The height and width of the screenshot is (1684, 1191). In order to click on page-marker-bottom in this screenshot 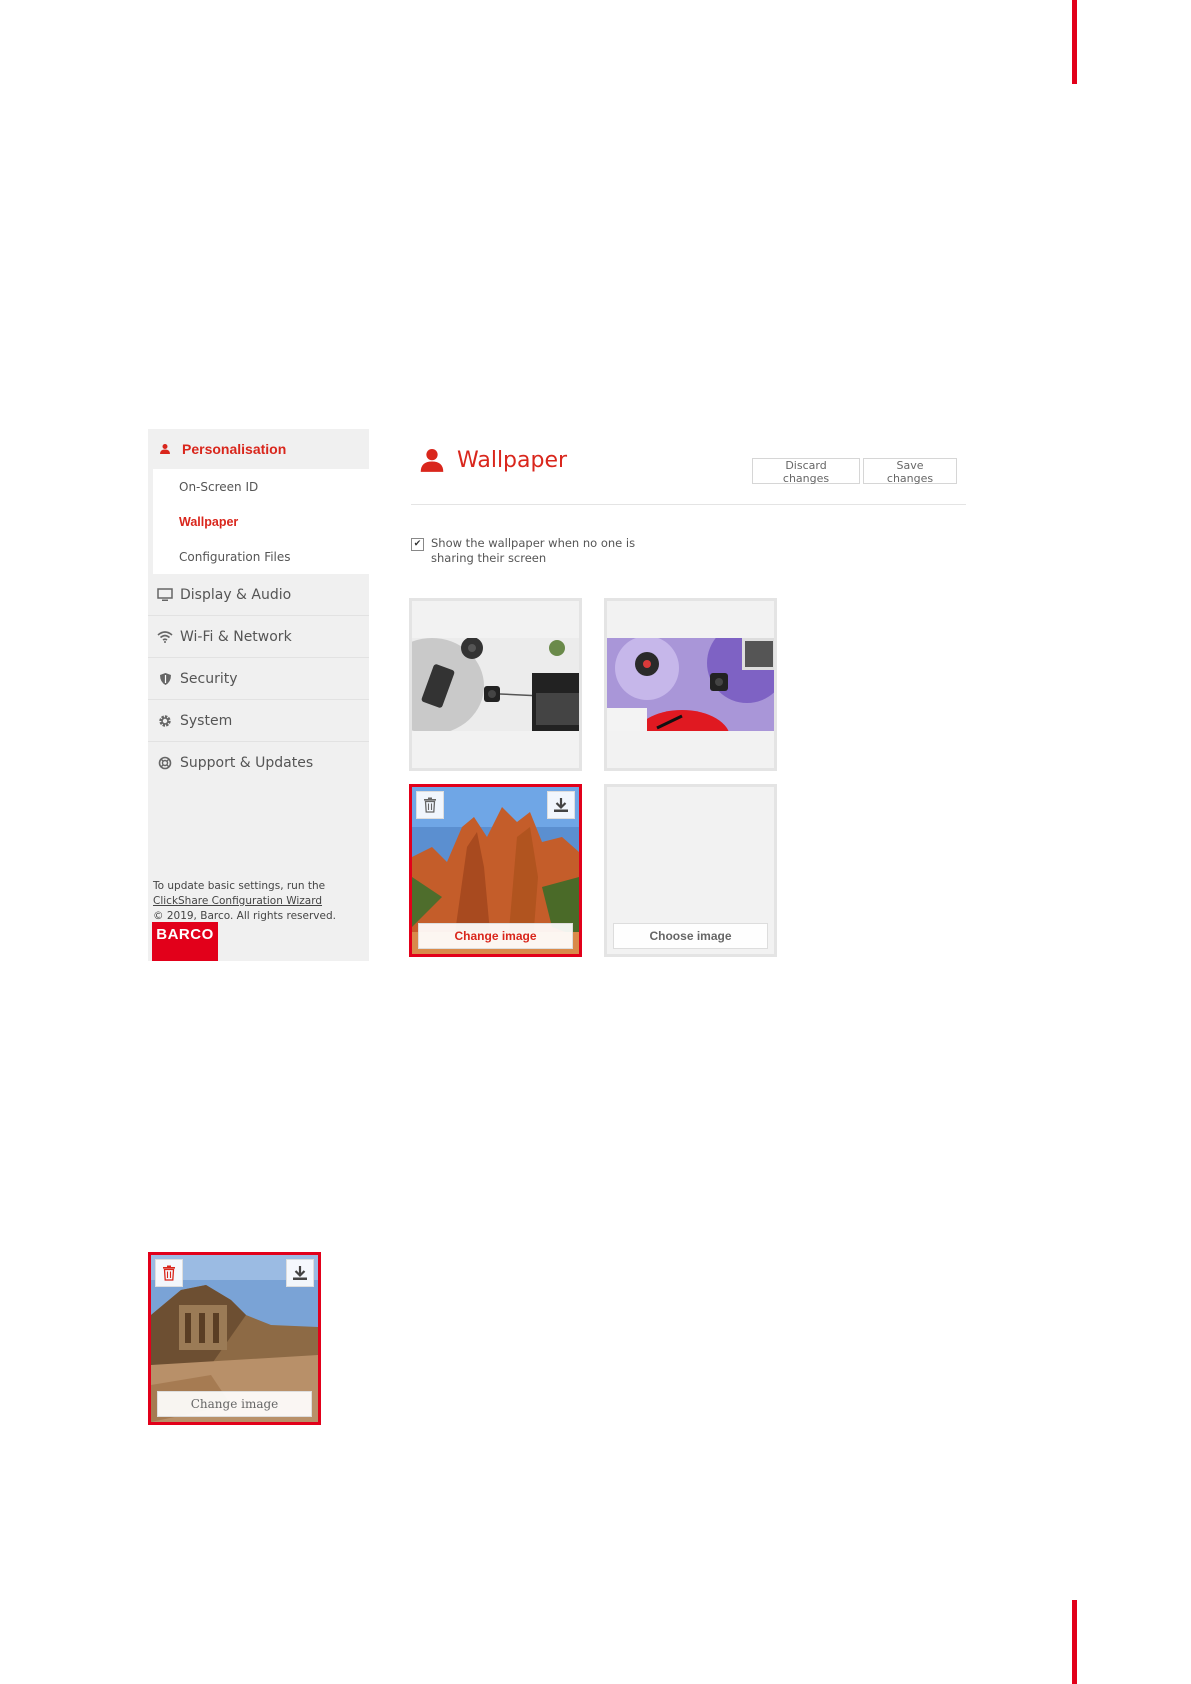, I will do `click(1074, 1642)`.